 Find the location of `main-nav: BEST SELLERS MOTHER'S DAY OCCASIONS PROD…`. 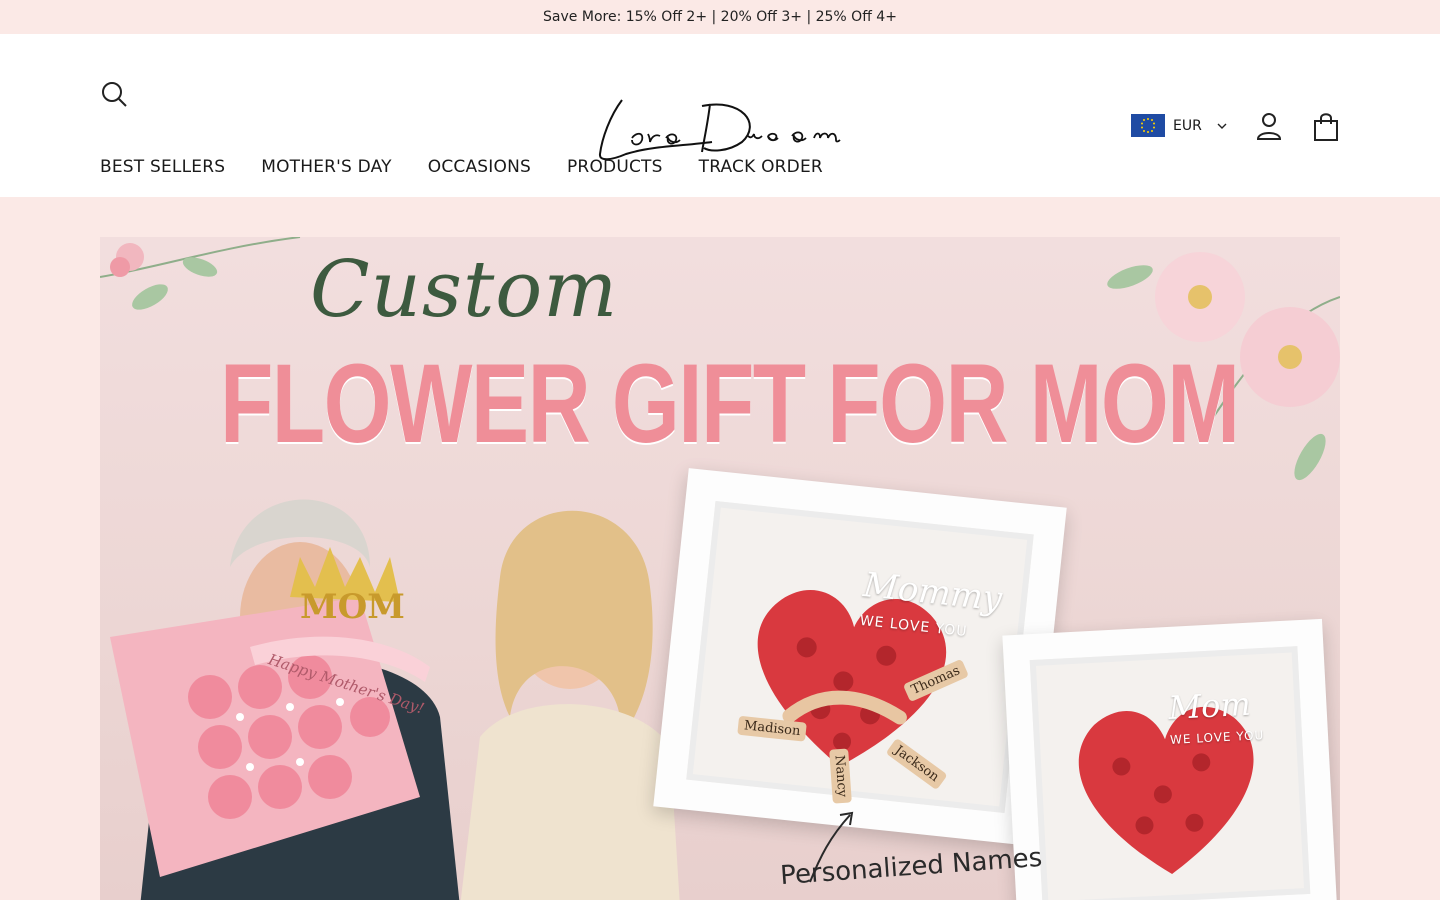

main-nav: BEST SELLERS MOTHER'S DAY OCCASIONS PROD… is located at coordinates (461, 167).